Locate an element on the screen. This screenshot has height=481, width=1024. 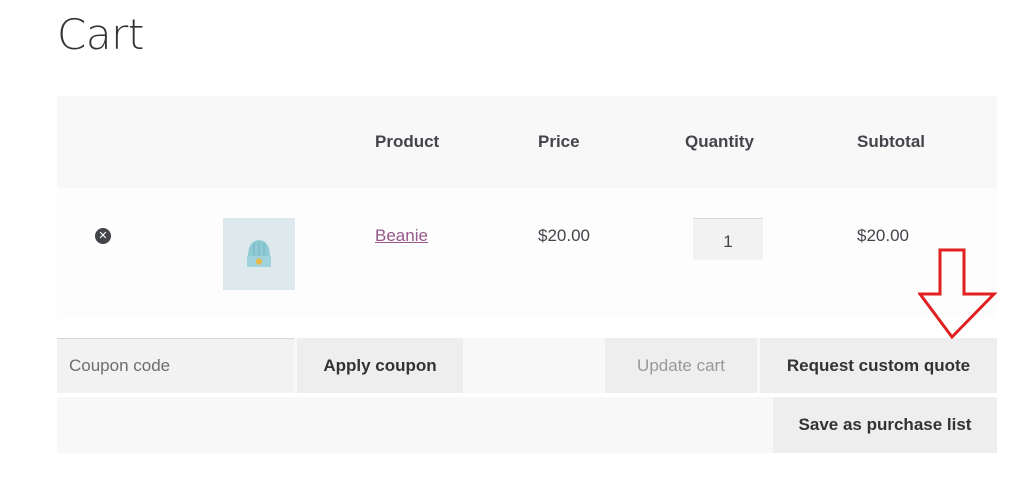
coupon-input is located at coordinates (175, 365).